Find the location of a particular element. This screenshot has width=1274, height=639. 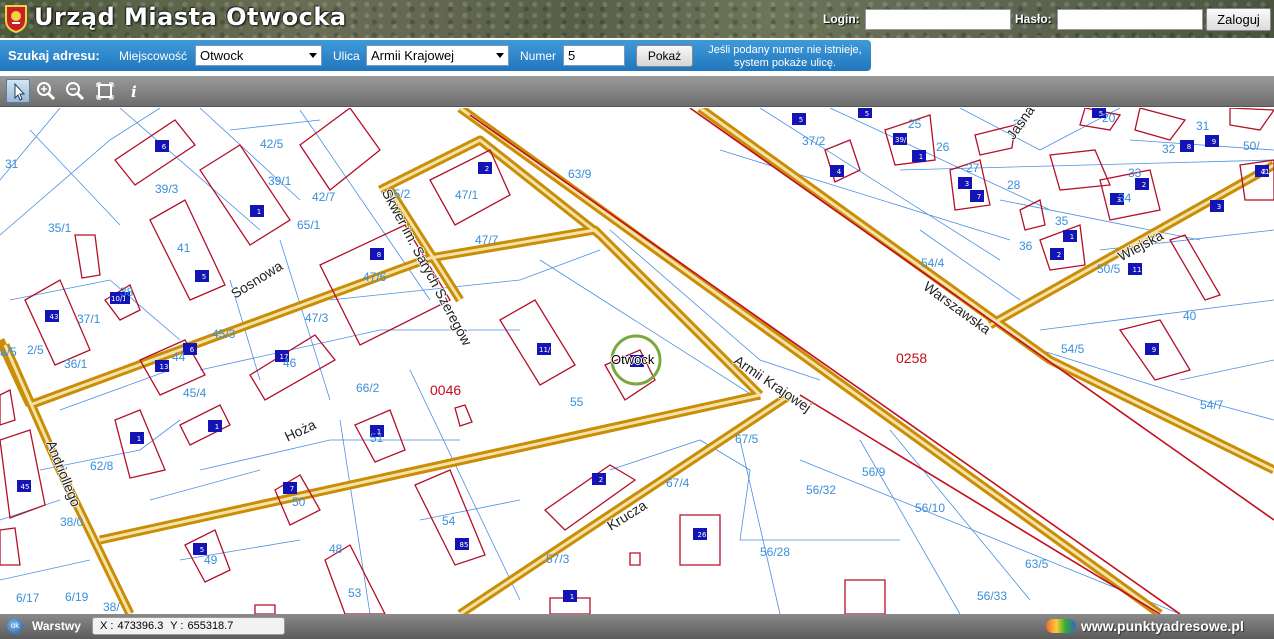

search-title: Szukaj adresu: is located at coordinates (54, 55).